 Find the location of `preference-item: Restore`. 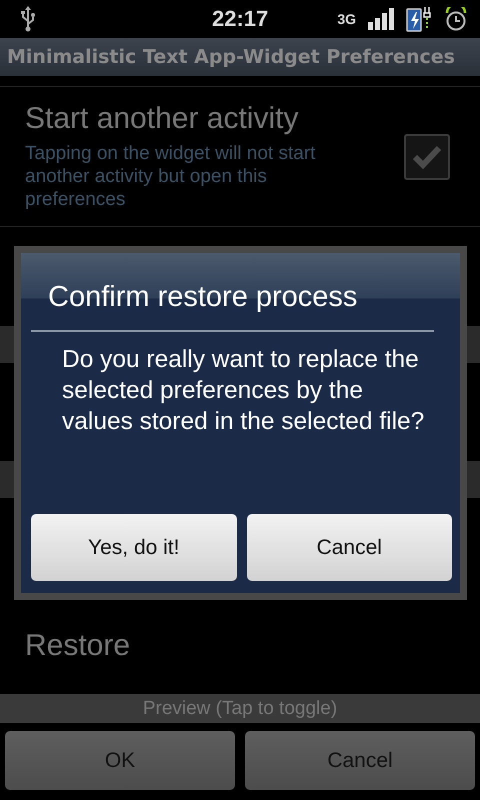

preference-item: Restore is located at coordinates (77, 646).